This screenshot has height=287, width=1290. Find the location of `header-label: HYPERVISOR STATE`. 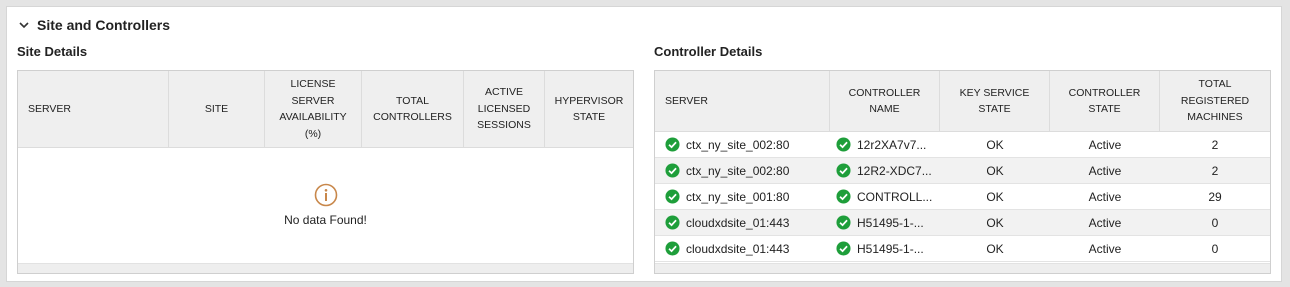

header-label: HYPERVISOR STATE is located at coordinates (589, 109).